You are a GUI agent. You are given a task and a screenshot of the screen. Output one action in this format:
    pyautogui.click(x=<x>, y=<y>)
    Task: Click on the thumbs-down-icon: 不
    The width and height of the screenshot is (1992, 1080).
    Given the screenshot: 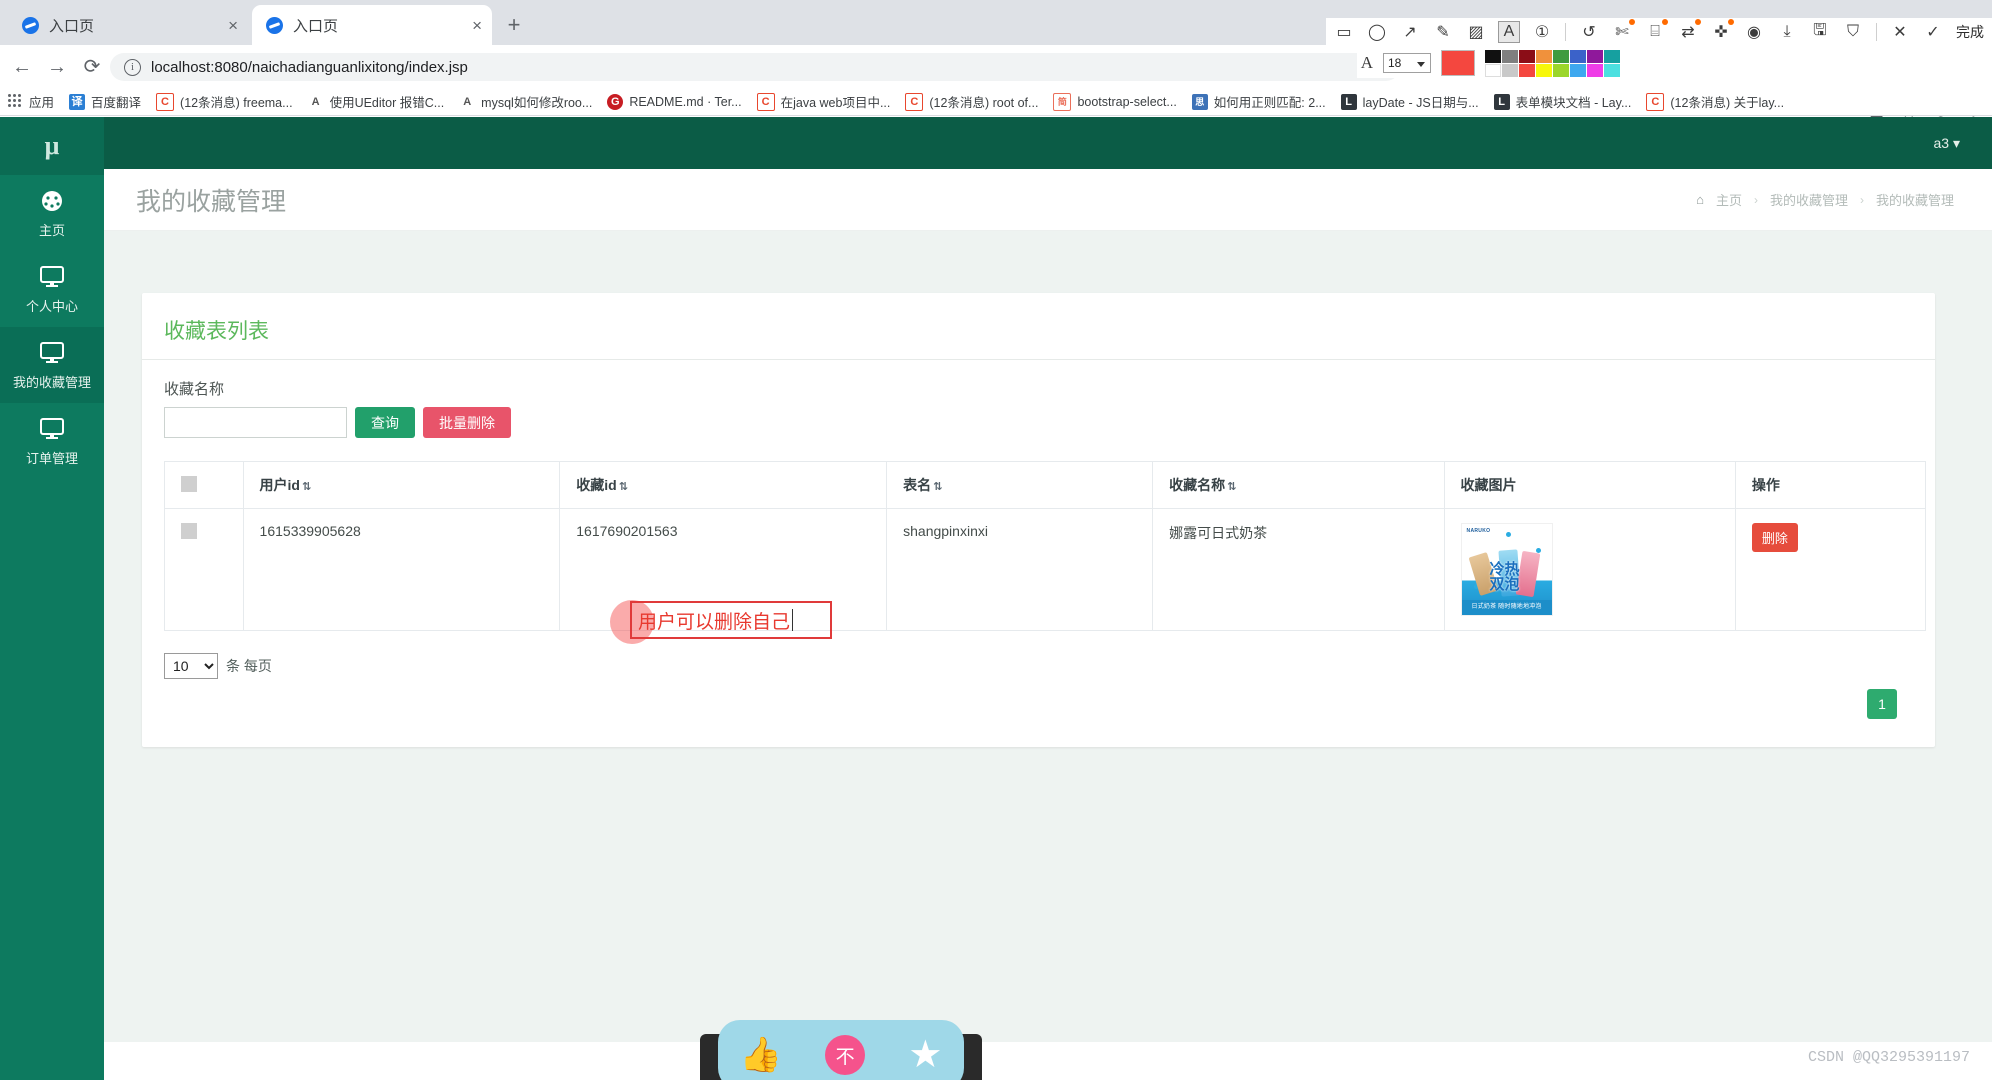 What is the action you would take?
    pyautogui.click(x=845, y=1055)
    